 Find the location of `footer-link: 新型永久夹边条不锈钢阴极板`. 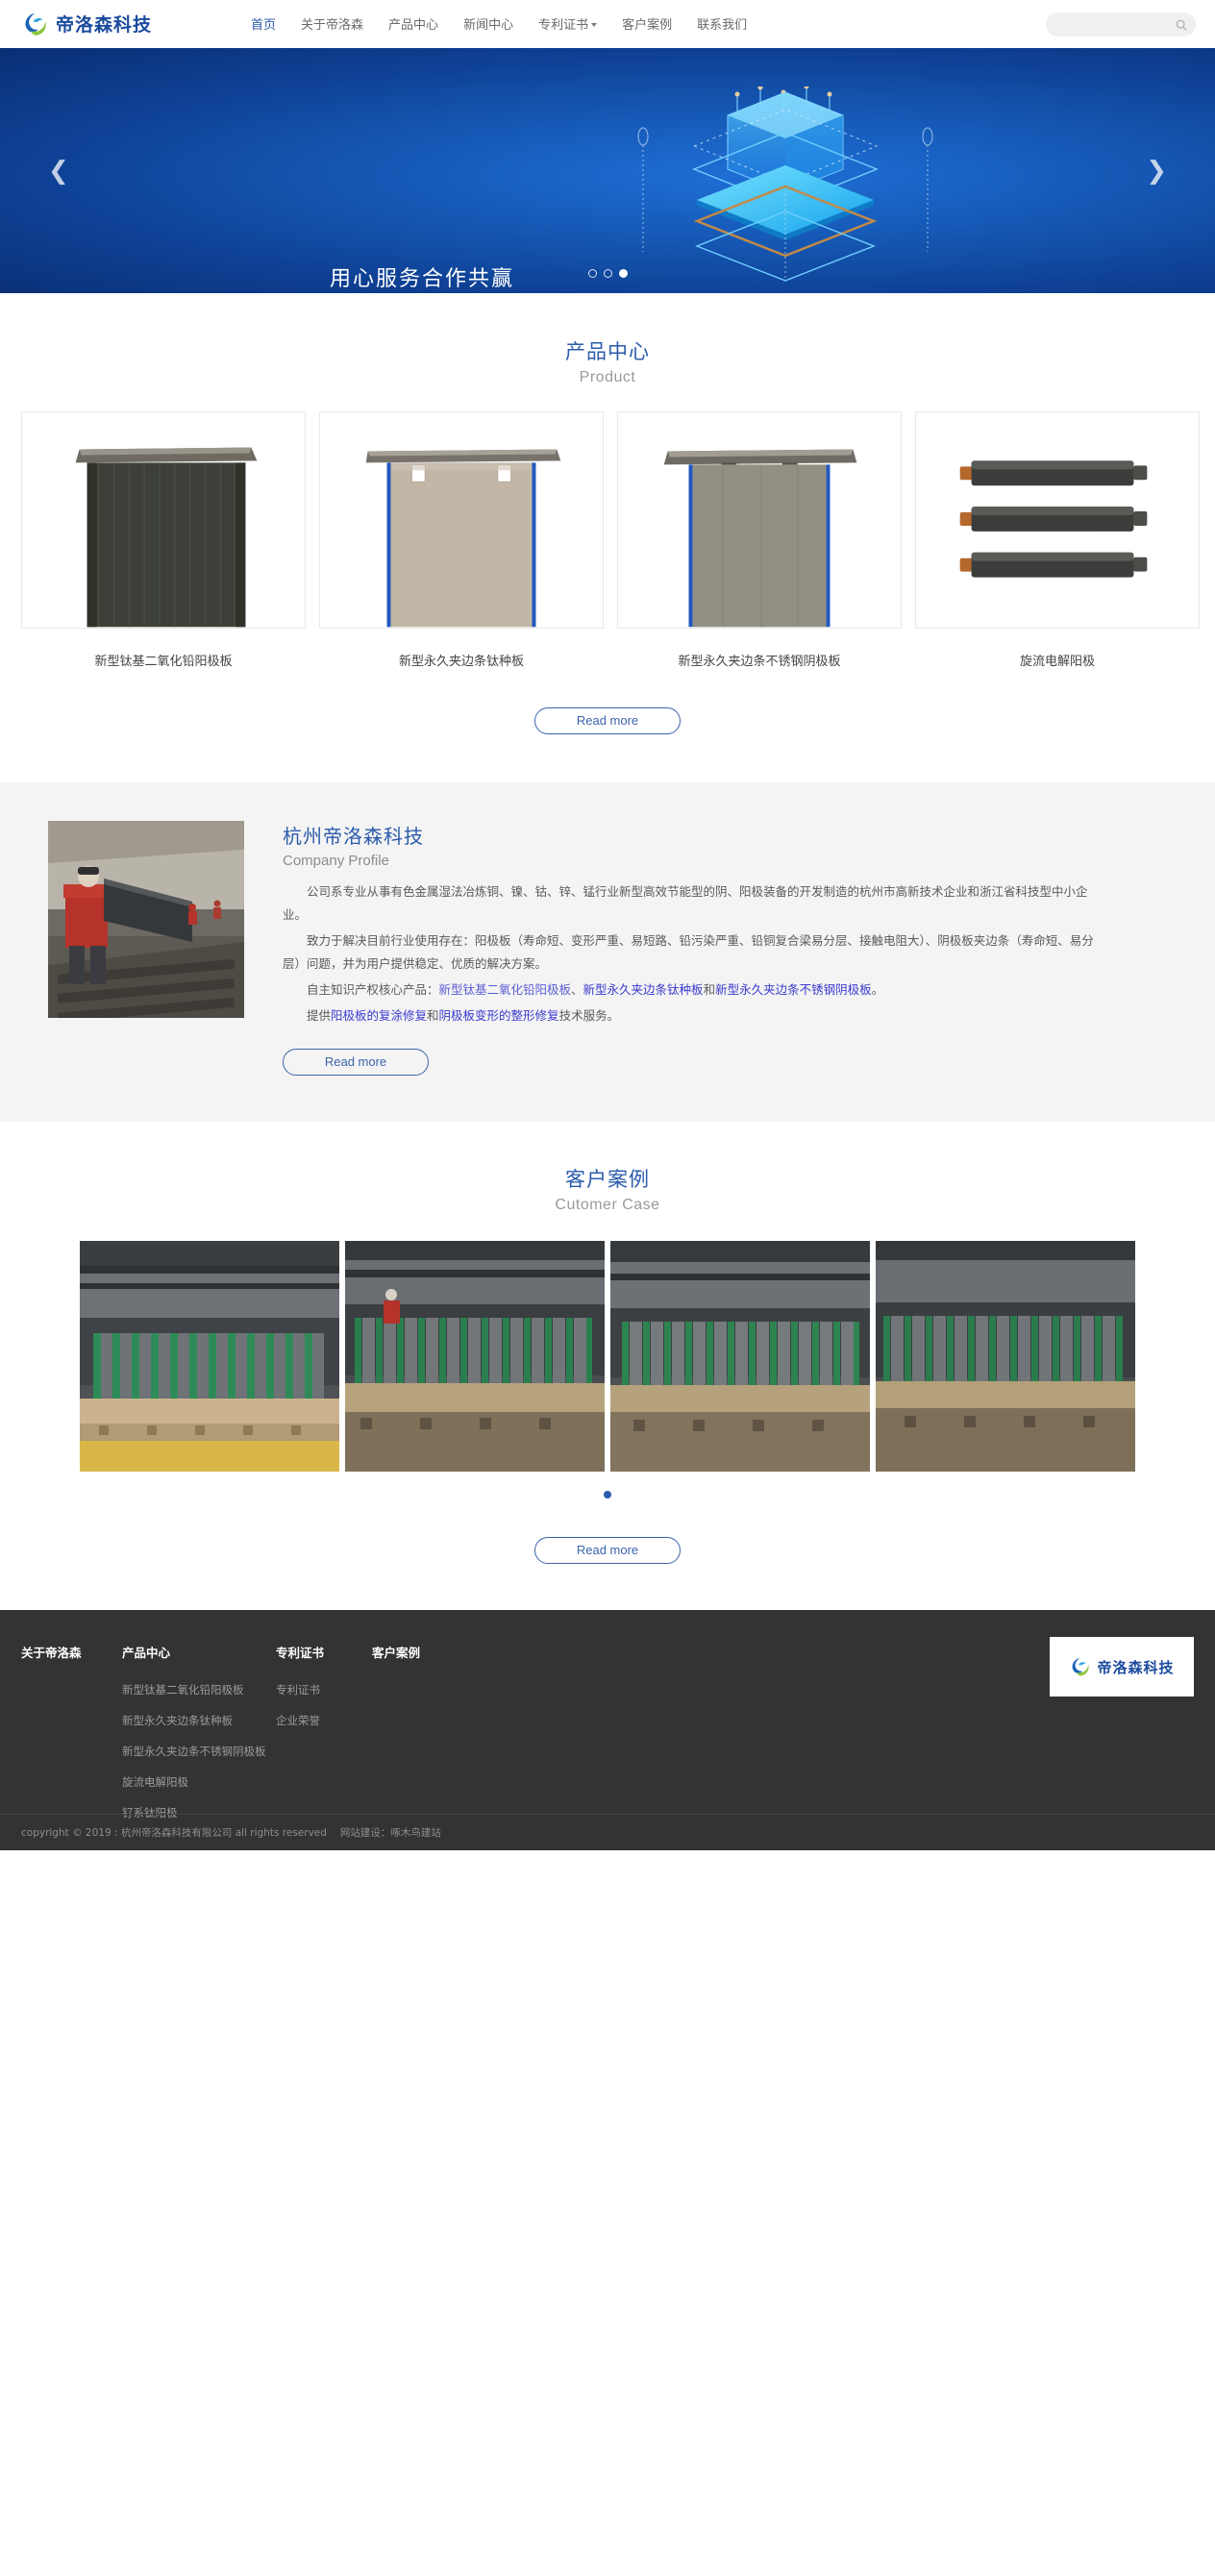

footer-link: 新型永久夹边条不锈钢阴极板 is located at coordinates (199, 1751).